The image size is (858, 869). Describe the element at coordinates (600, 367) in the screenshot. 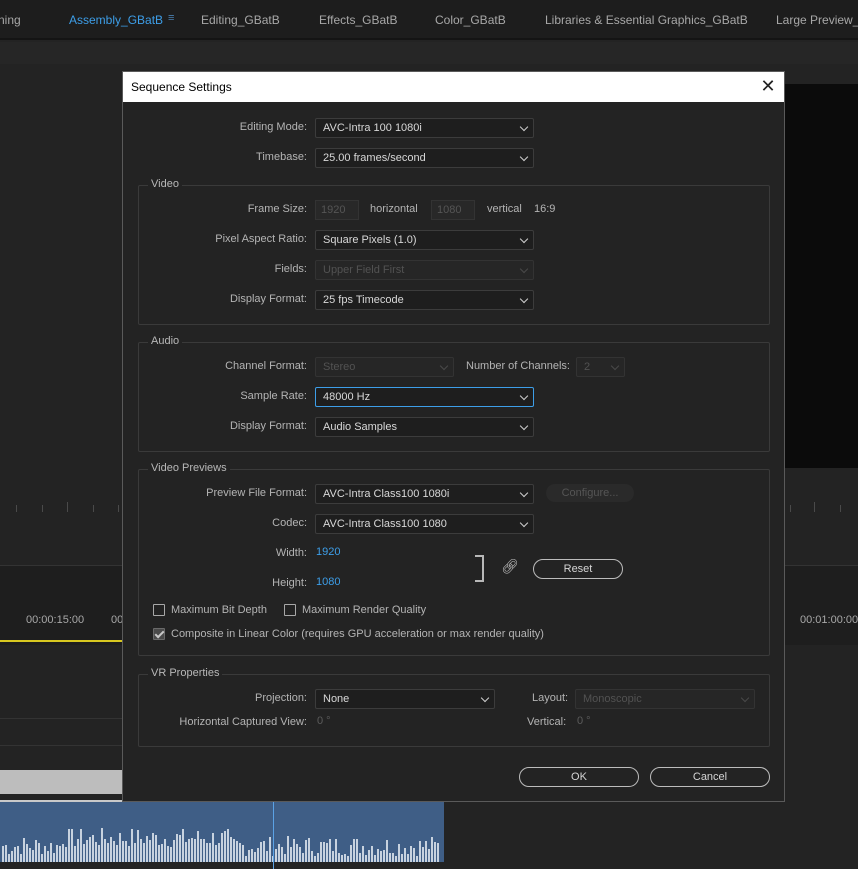

I see `num-channels-select: 2` at that location.